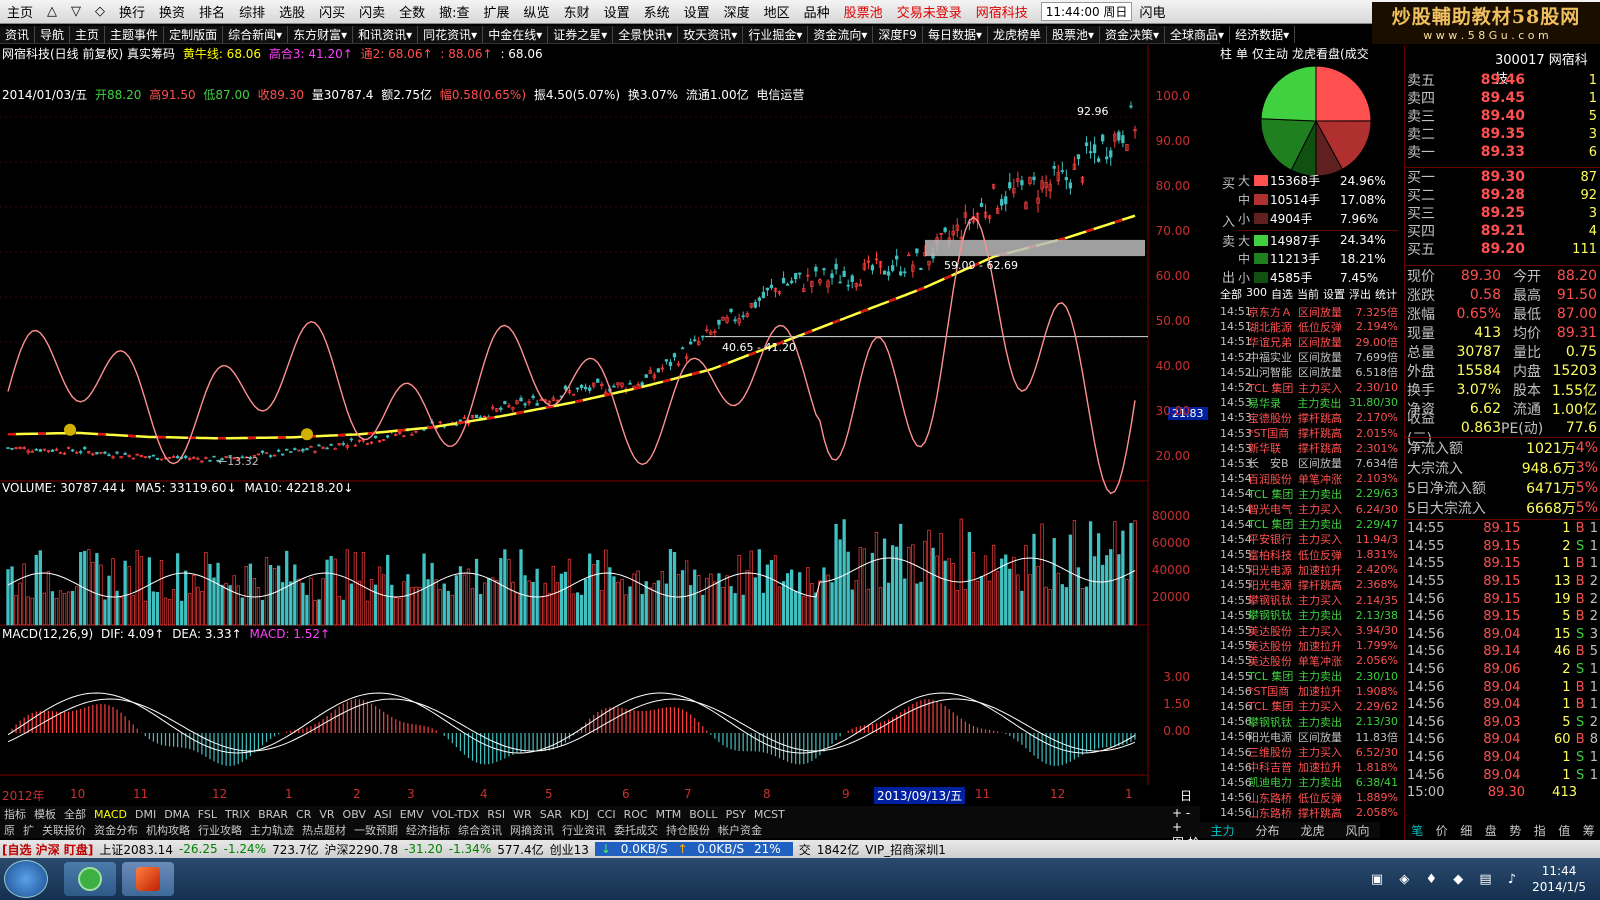  I want to click on alert-row: 14:54 TCL 集团 主力卖出 2.29/47, so click(1310, 524).